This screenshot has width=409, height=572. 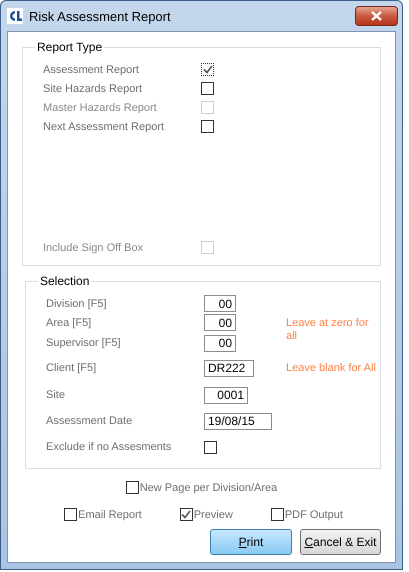 I want to click on field-label: Exclude if no Assesments, so click(x=109, y=447).